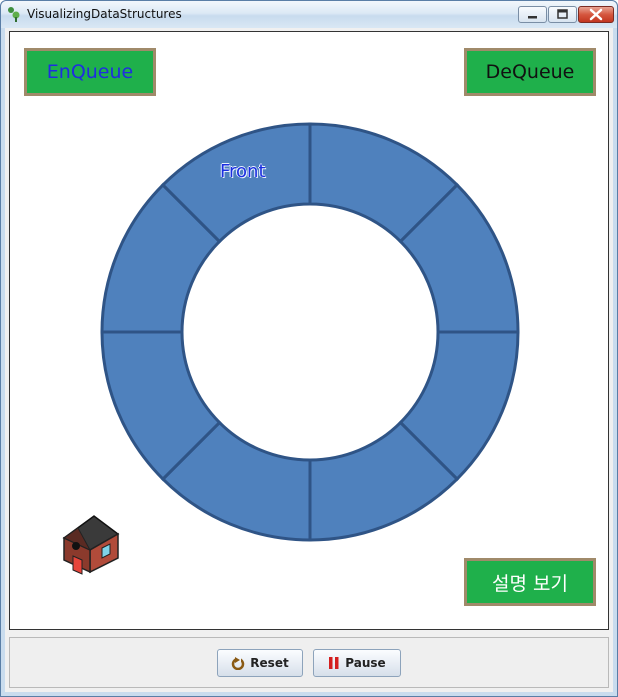  I want to click on control-panel: Reset Pause, so click(309, 662).